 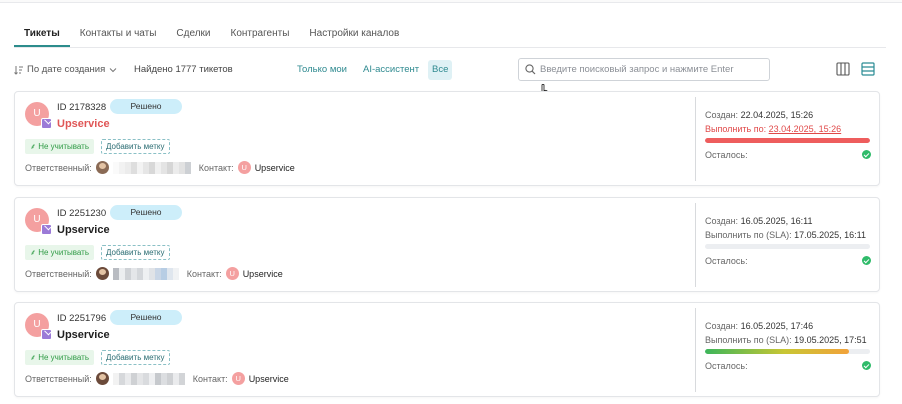 What do you see at coordinates (113, 69) in the screenshot?
I see `chevron-down-icon` at bounding box center [113, 69].